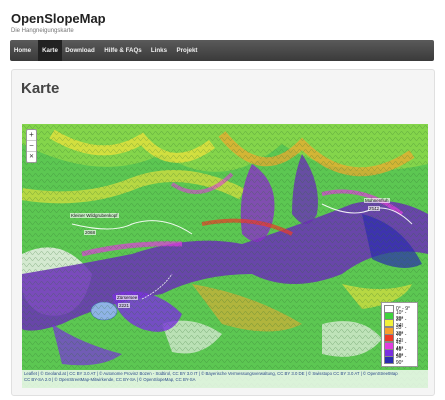 The height and width of the screenshot is (400, 445). Describe the element at coordinates (50, 50) in the screenshot. I see `nav-item-karte: Karte` at that location.